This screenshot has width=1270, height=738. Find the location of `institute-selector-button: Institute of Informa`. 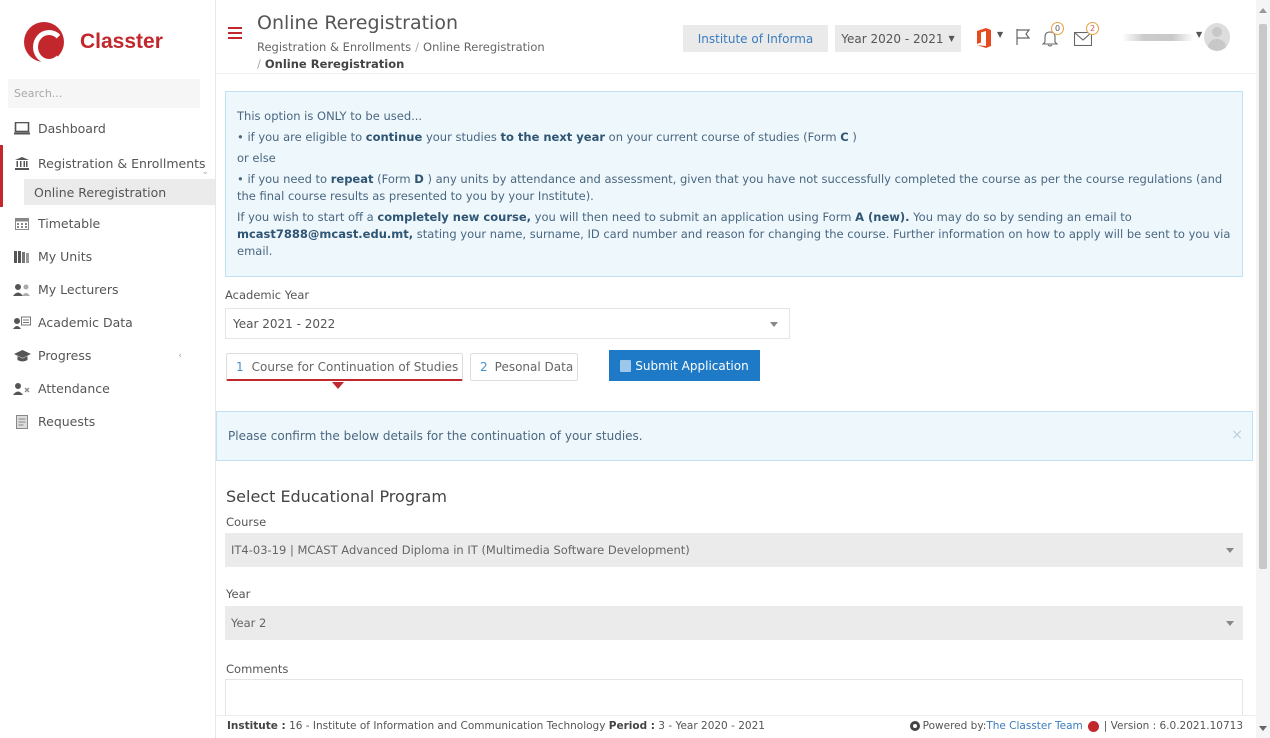

institute-selector-button: Institute of Informa is located at coordinates (755, 38).